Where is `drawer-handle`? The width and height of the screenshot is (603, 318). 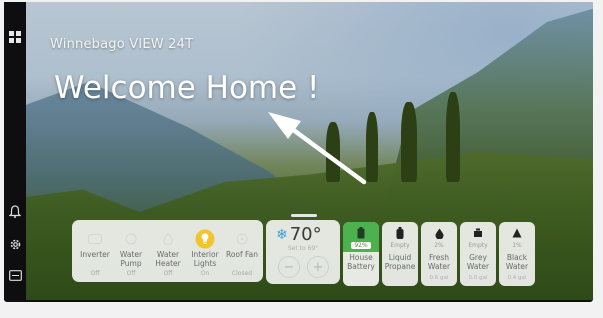 drawer-handle is located at coordinates (304, 215).